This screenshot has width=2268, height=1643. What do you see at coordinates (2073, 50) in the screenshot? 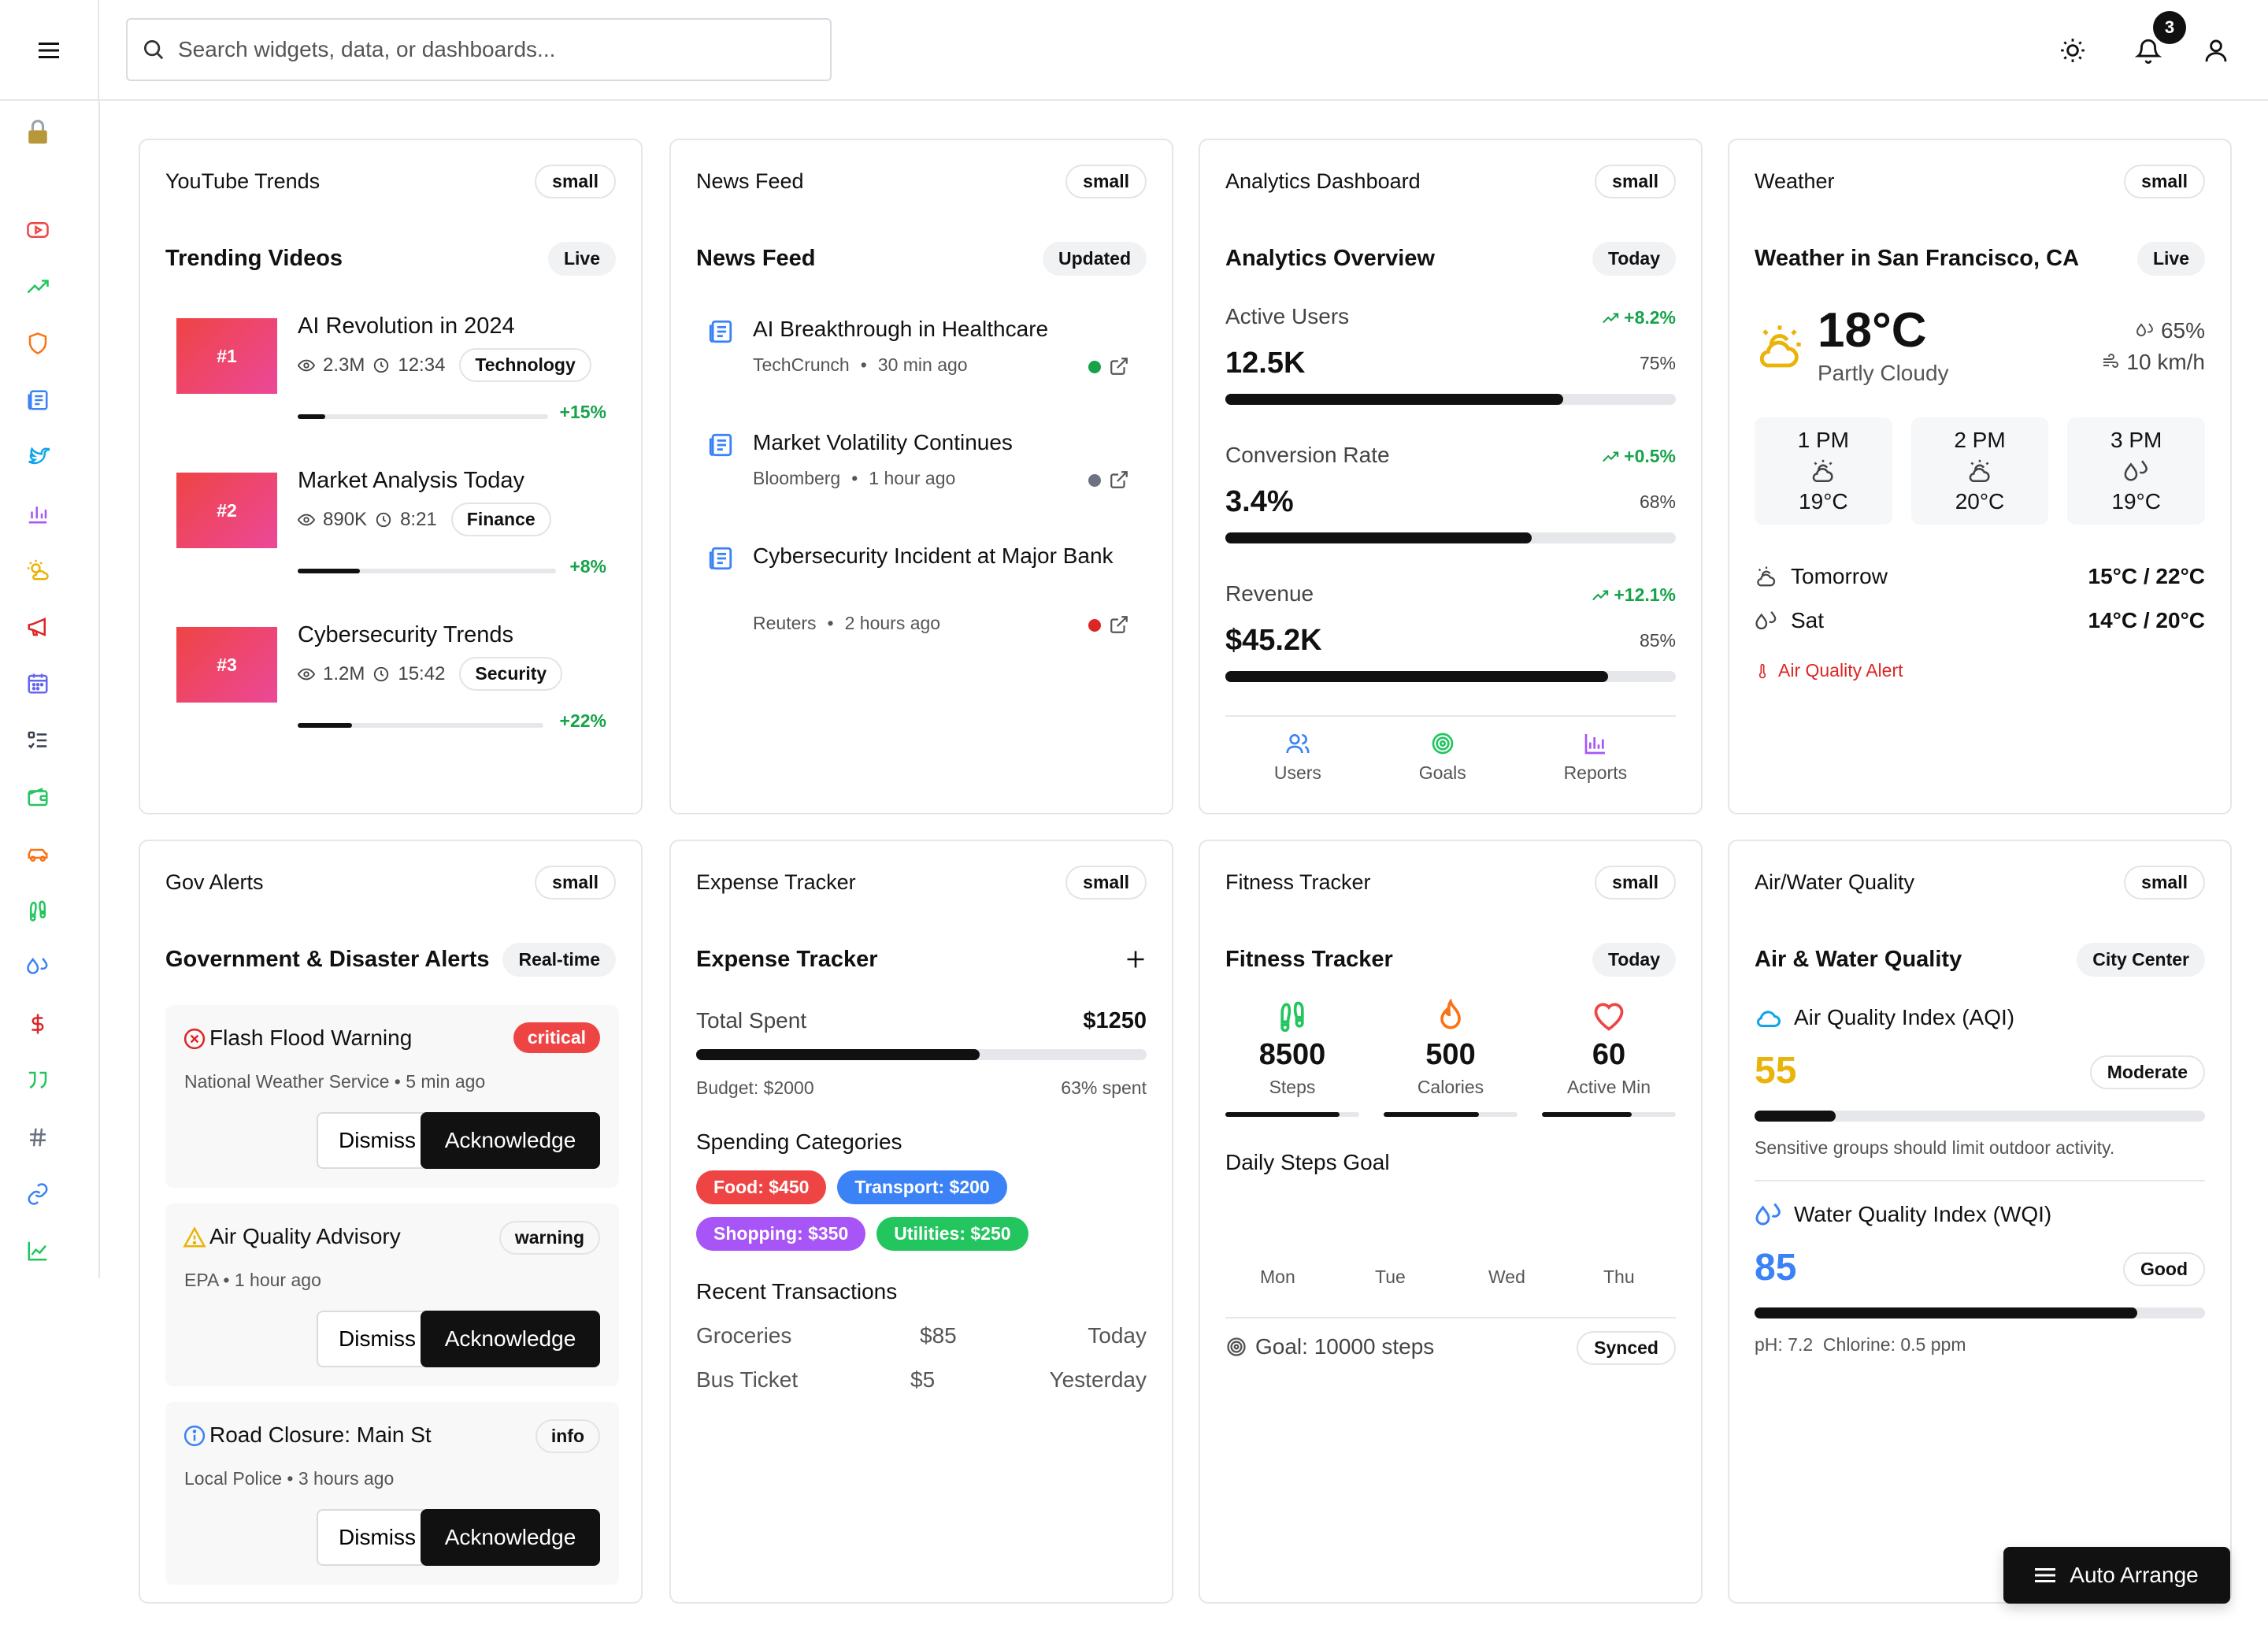
I see `theme-toggle-button` at bounding box center [2073, 50].